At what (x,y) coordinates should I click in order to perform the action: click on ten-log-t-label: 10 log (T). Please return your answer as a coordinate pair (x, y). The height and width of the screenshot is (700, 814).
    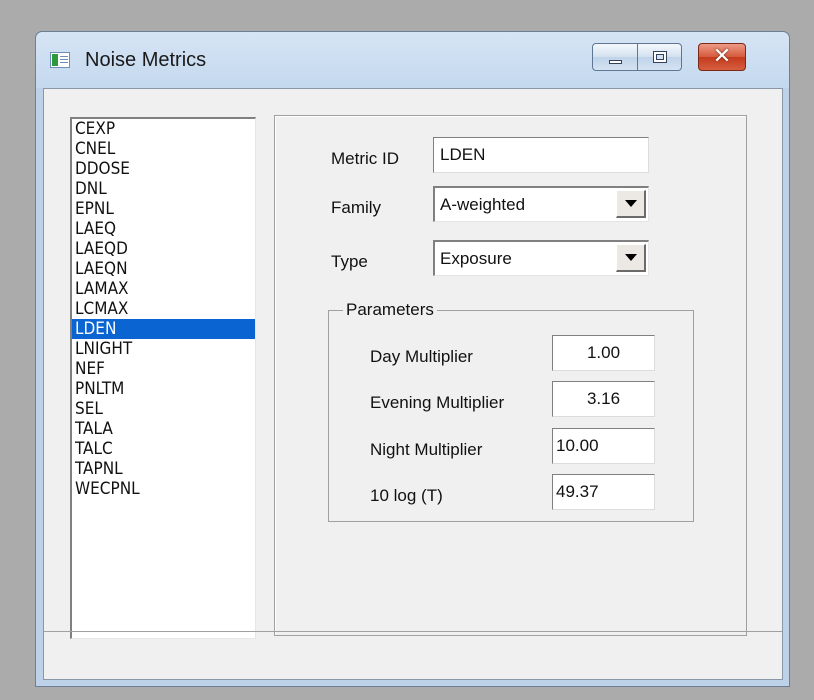
    Looking at the image, I should click on (406, 495).